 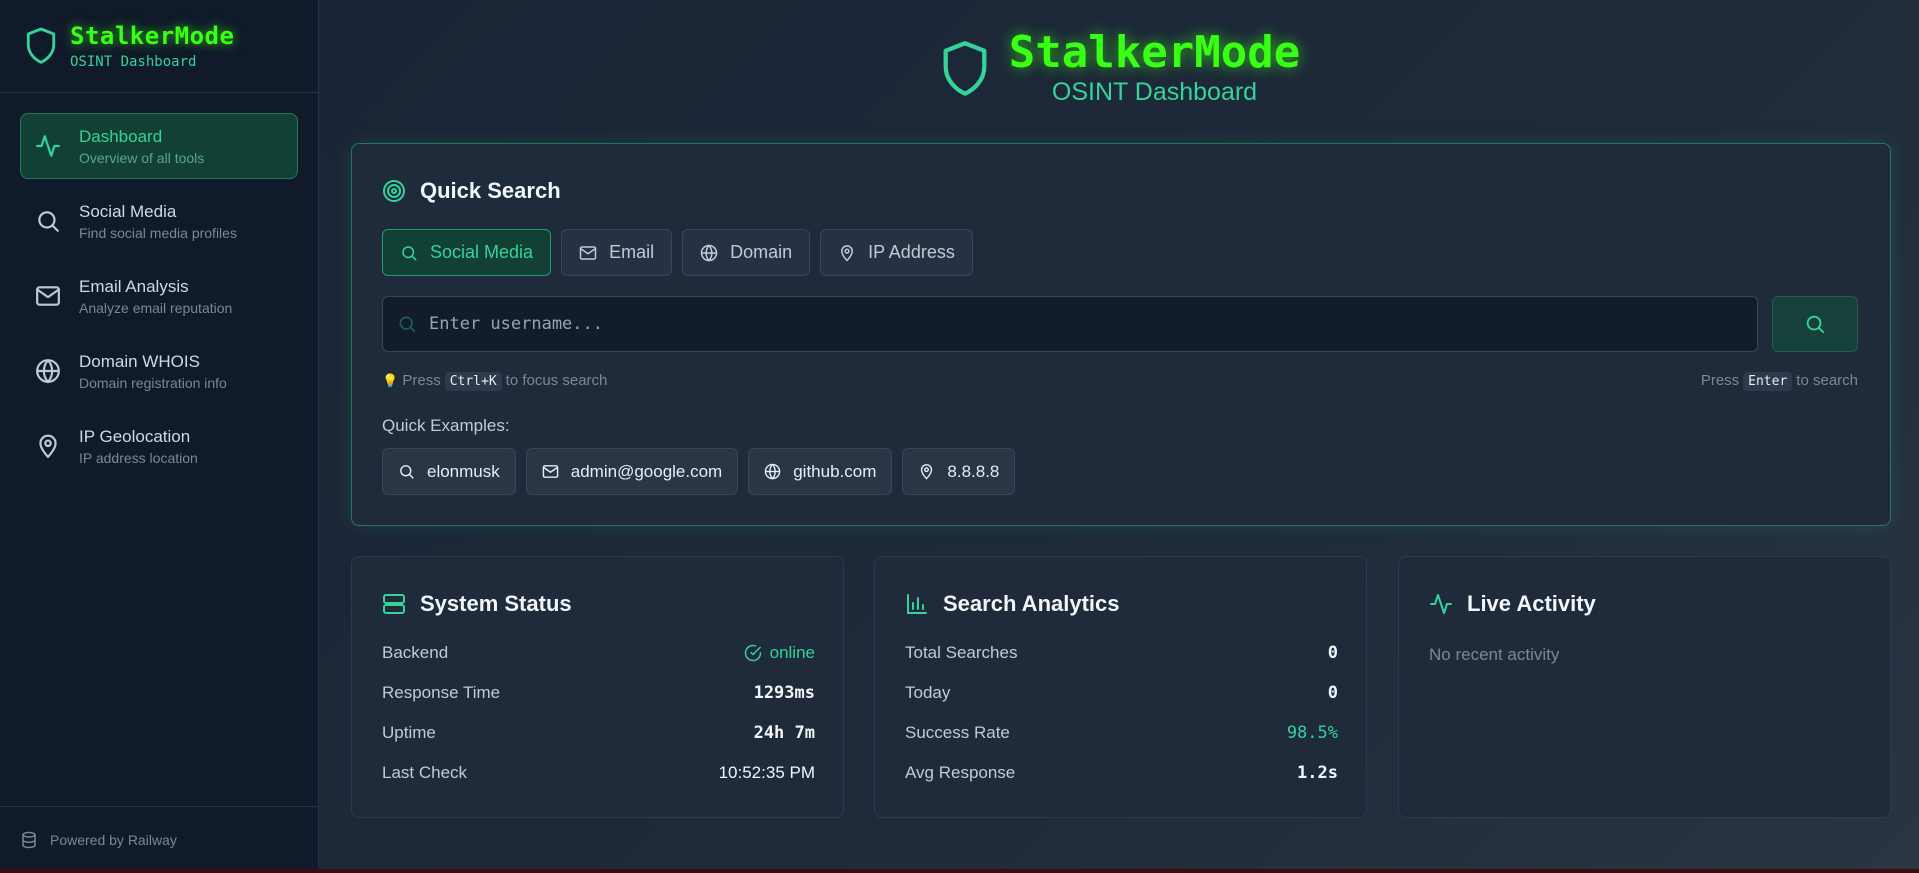 What do you see at coordinates (784, 693) in the screenshot?
I see `row-value: 1293ms` at bounding box center [784, 693].